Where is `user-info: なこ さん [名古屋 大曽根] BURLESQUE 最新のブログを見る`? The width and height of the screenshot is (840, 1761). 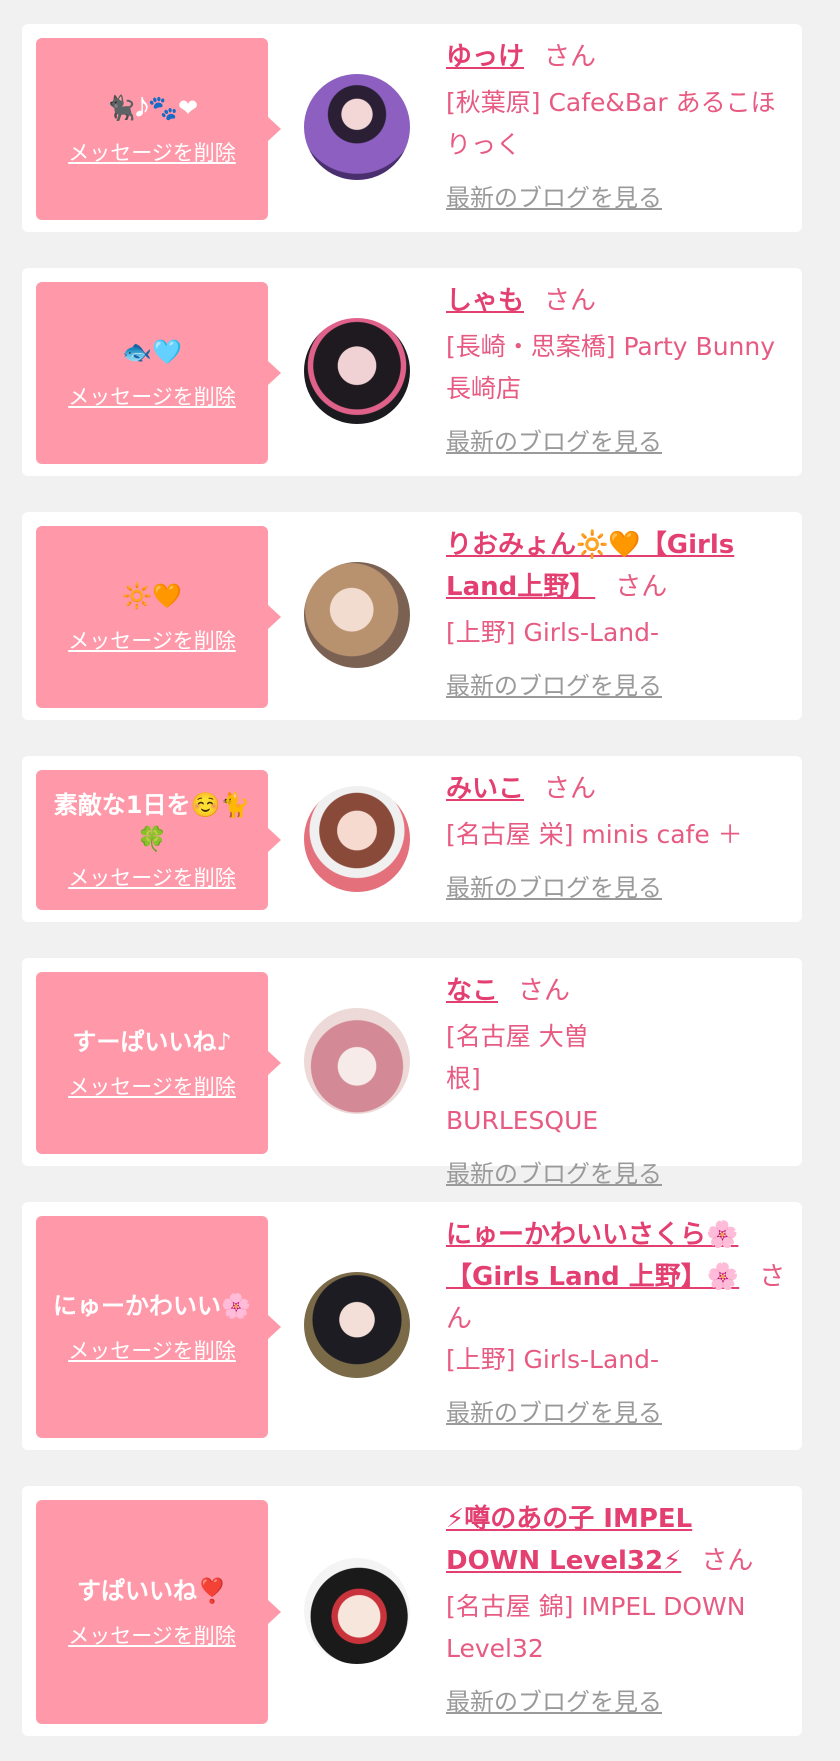 user-info: なこ さん [名古屋 大曽根] BURLESQUE 最新のブログを見る is located at coordinates (619, 1079).